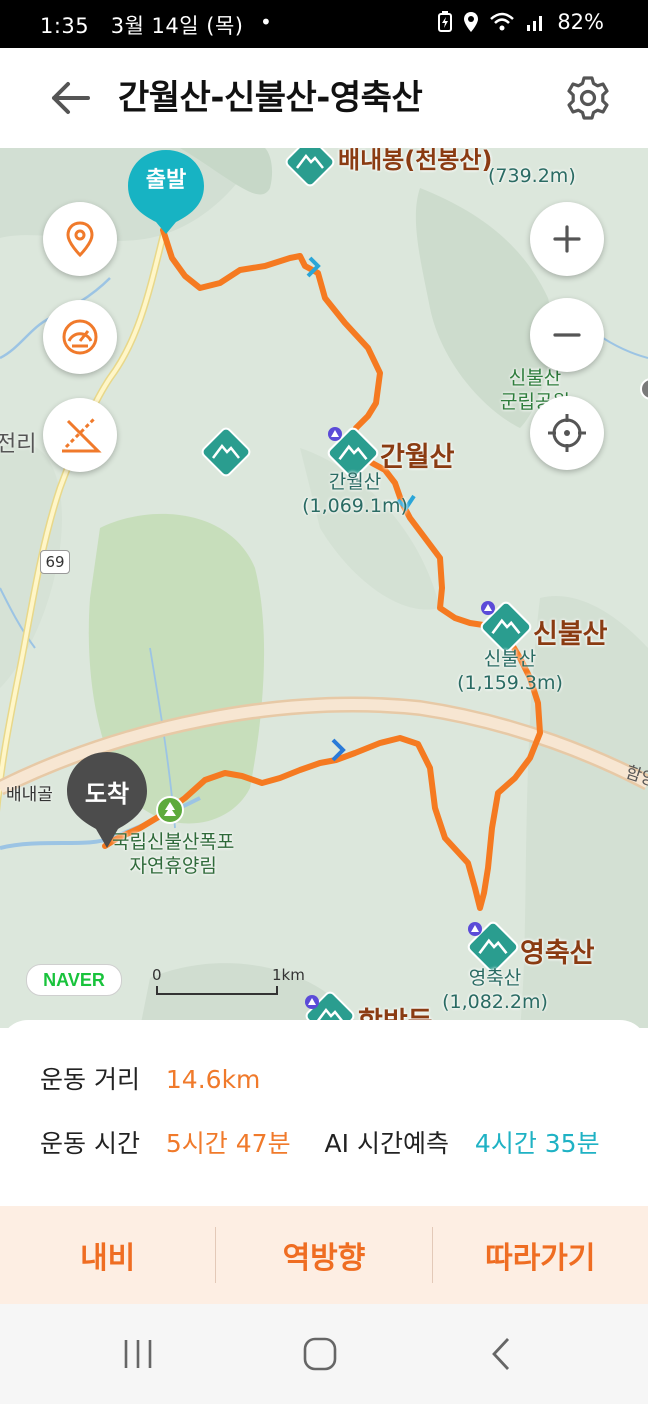 This screenshot has height=1404, width=648. What do you see at coordinates (107, 794) in the screenshot?
I see `end-pin-label: 도착` at bounding box center [107, 794].